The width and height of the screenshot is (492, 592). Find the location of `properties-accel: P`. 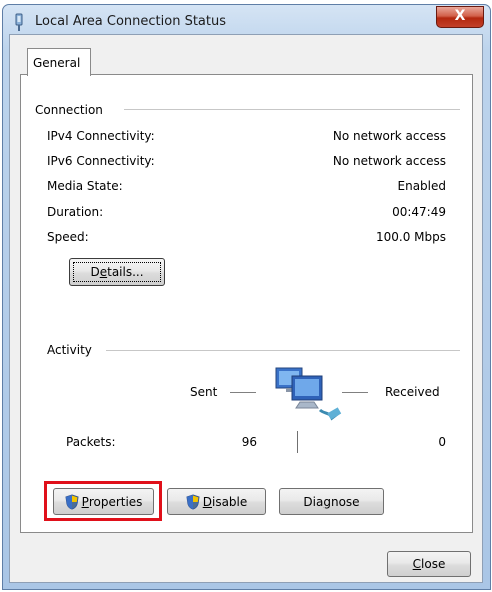

properties-accel: P is located at coordinates (85, 501).